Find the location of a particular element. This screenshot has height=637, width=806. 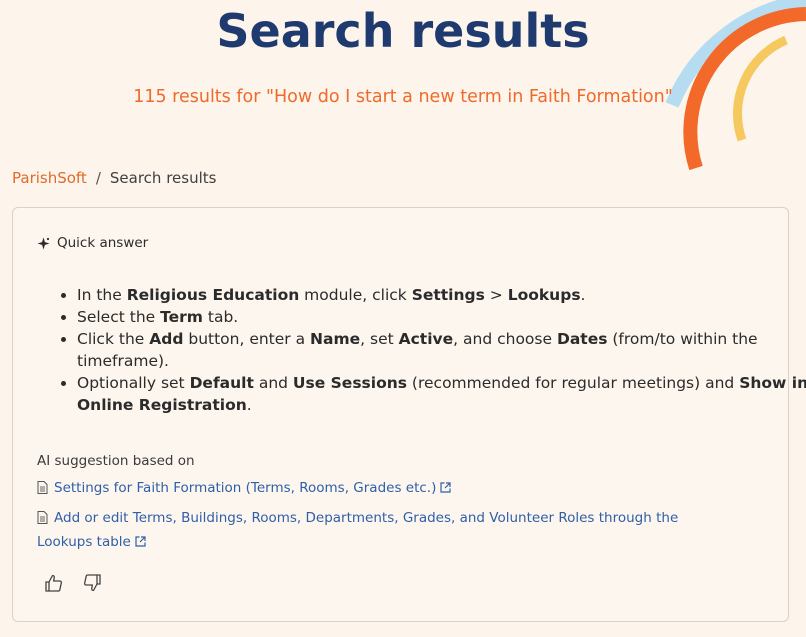

thumbs-down-button is located at coordinates (92, 583).